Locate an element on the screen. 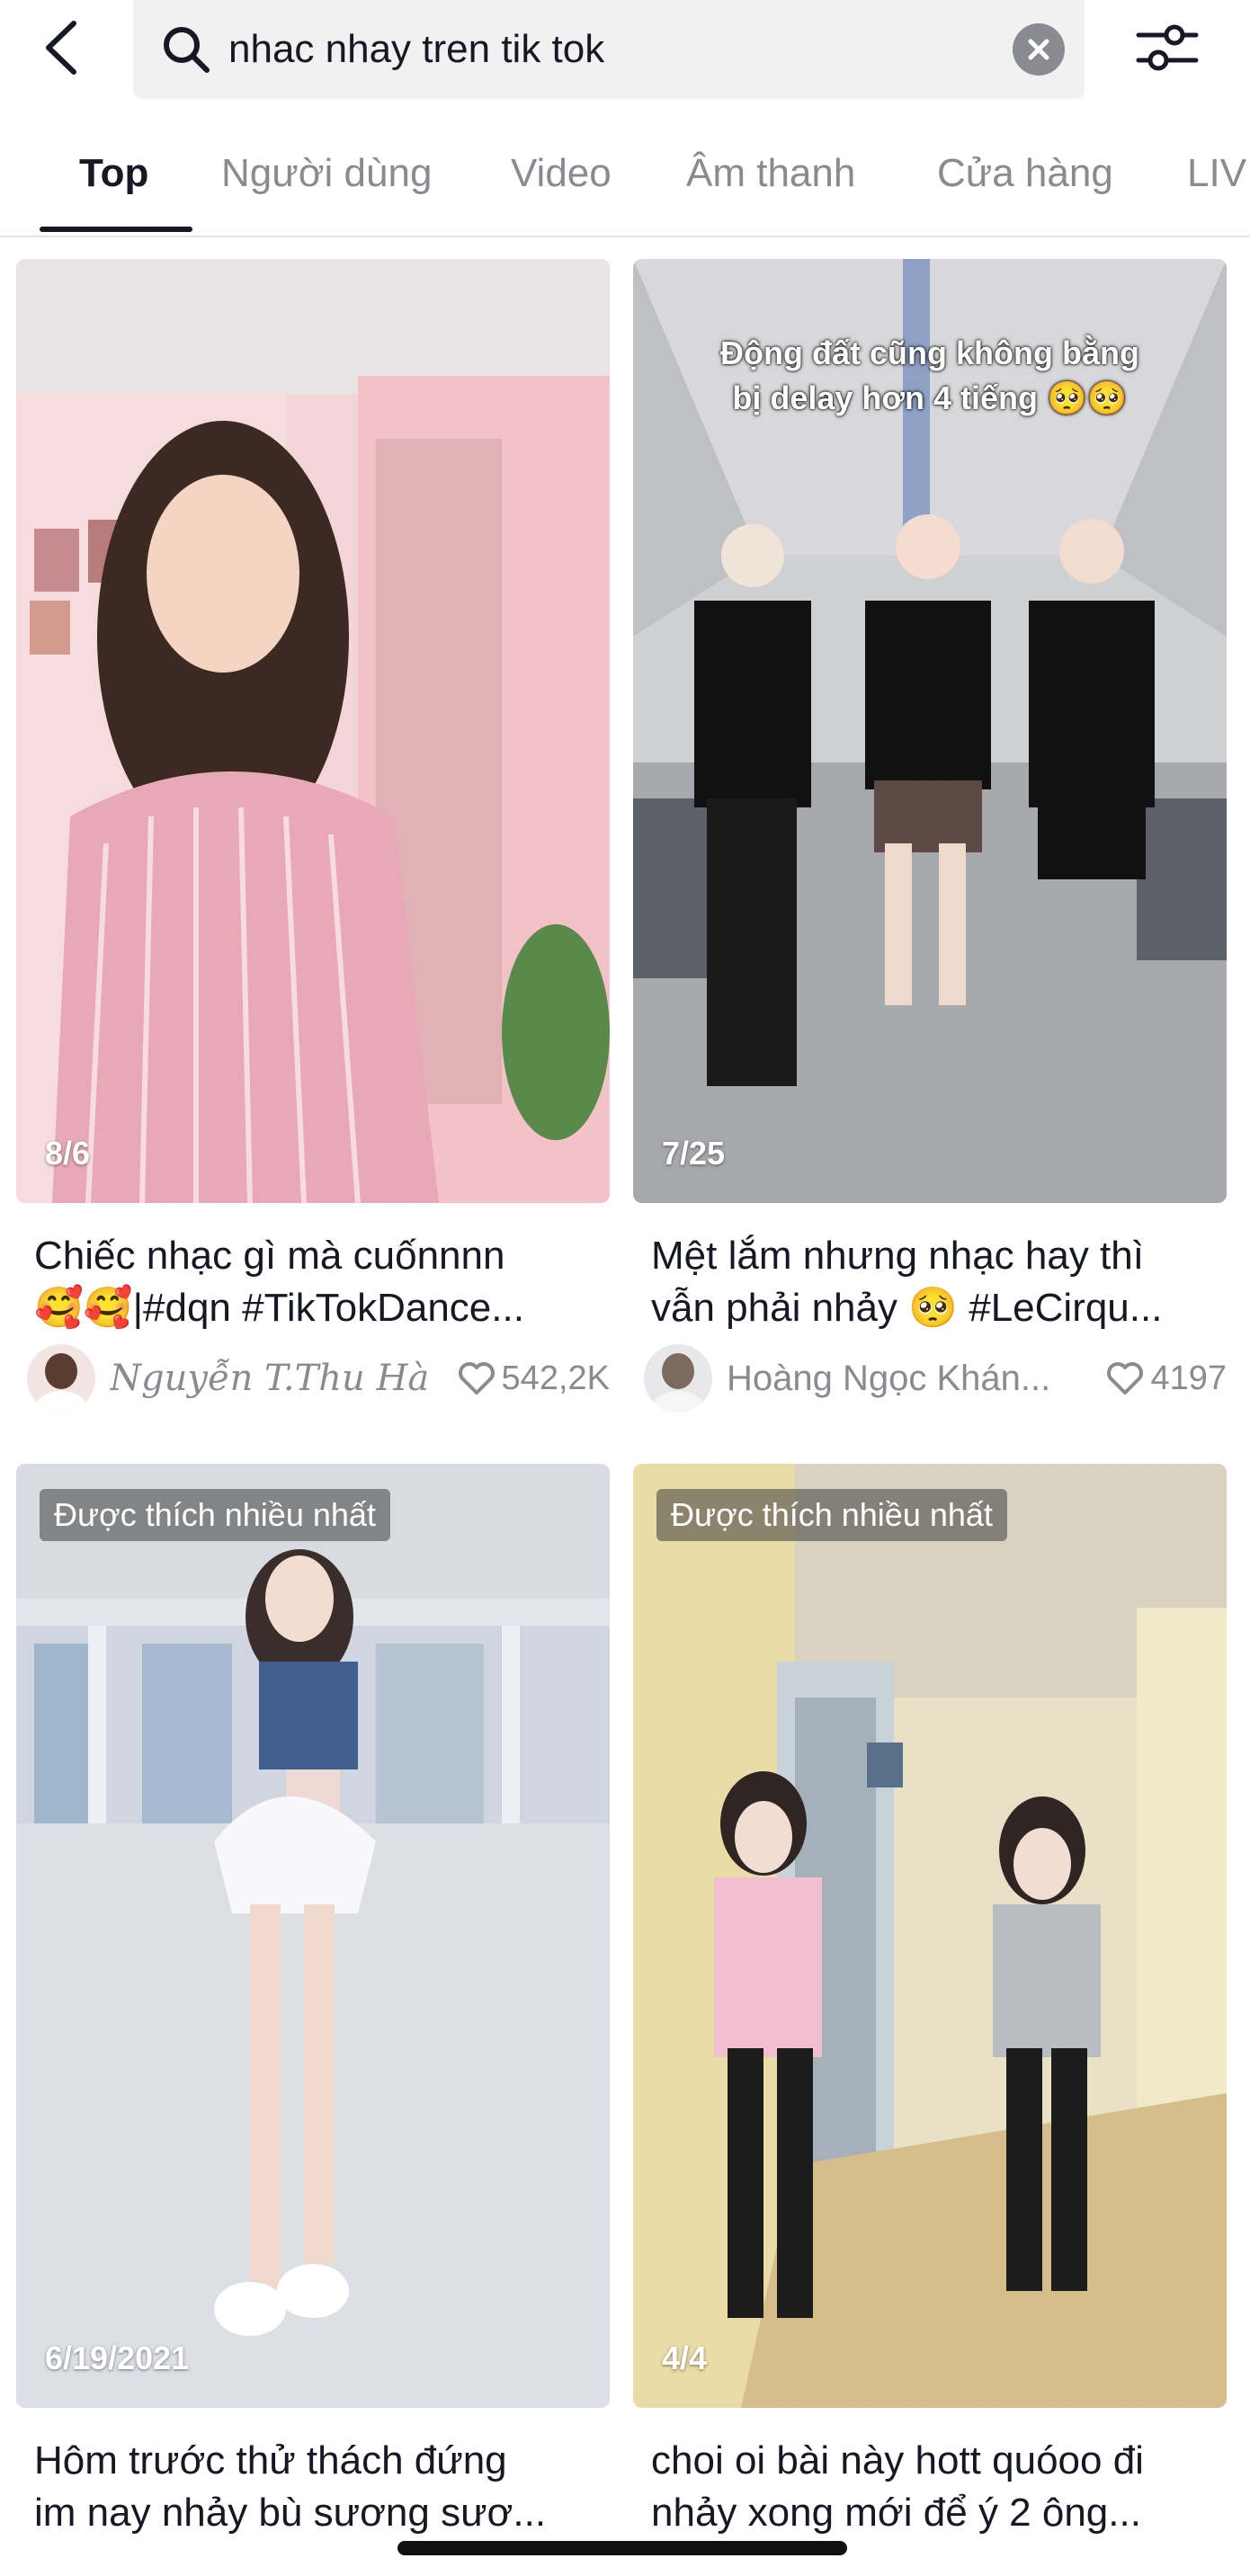 The height and width of the screenshot is (2576, 1250). sliders-icon is located at coordinates (1168, 48).